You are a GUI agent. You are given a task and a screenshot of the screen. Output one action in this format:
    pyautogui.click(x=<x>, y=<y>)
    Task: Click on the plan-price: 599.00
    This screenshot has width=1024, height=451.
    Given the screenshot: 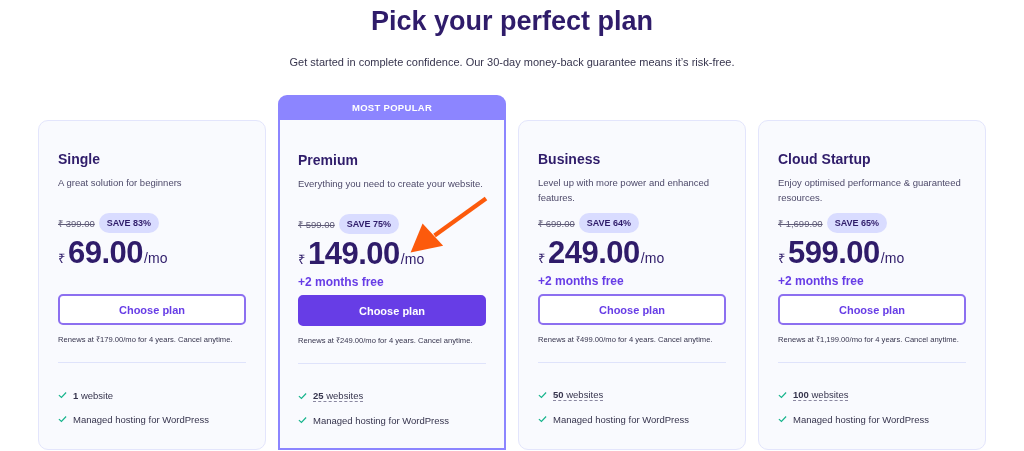 What is the action you would take?
    pyautogui.click(x=834, y=253)
    